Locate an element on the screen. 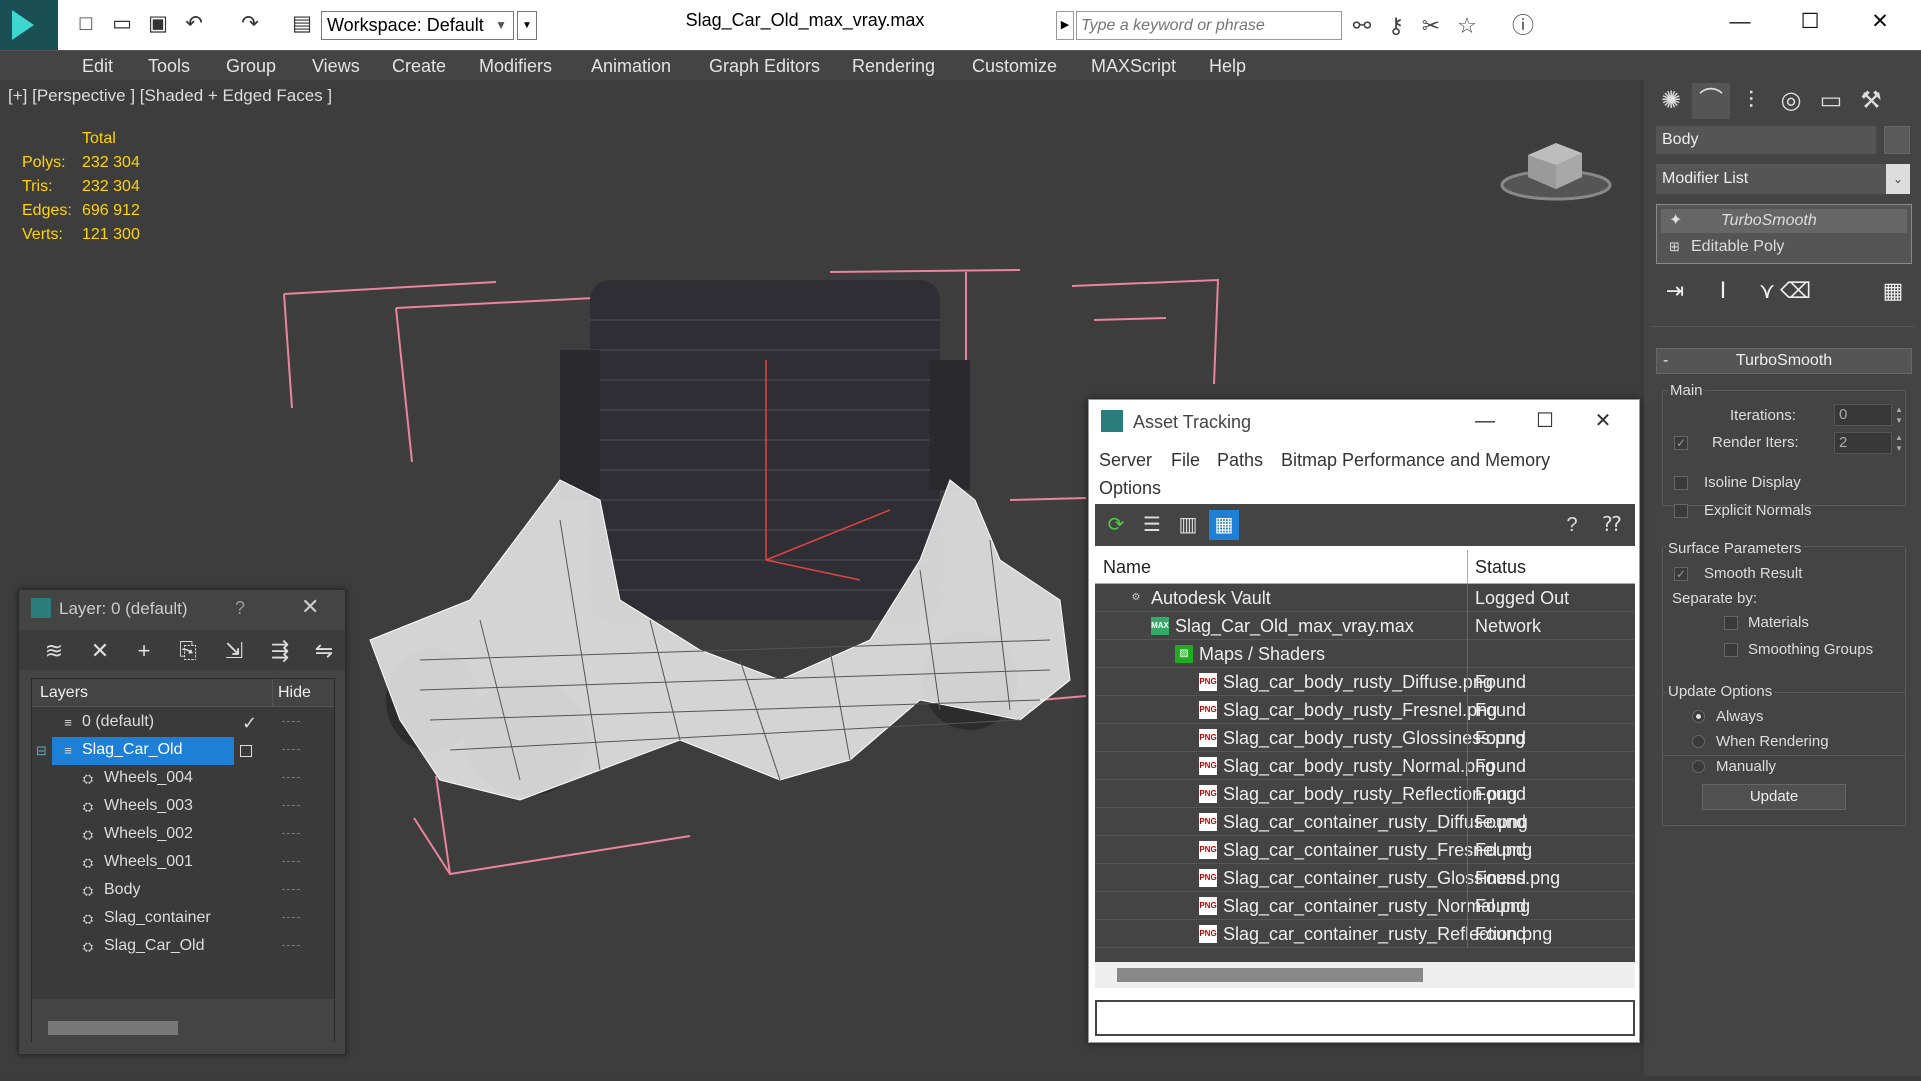  smooth-result-checkbox: ✓ is located at coordinates (1681, 574).